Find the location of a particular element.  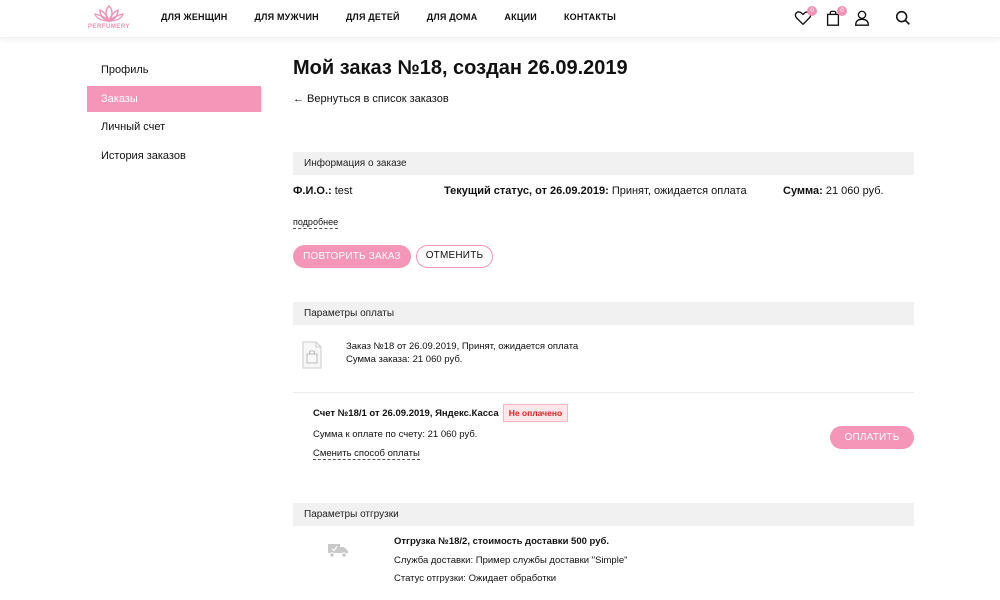

sidebar-item-order-history: История заказов is located at coordinates (174, 156).